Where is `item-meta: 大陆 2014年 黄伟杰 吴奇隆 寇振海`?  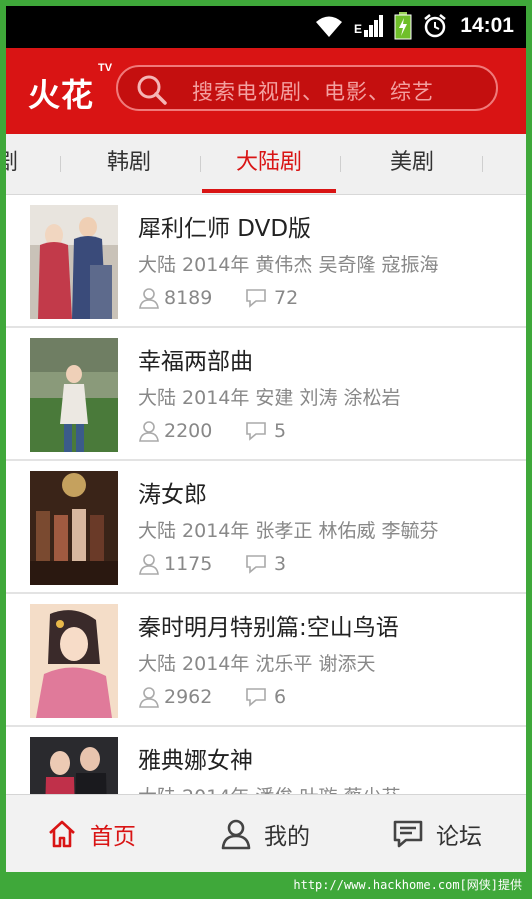
item-meta: 大陆 2014年 黄伟杰 吴奇隆 寇振海 is located at coordinates (288, 265).